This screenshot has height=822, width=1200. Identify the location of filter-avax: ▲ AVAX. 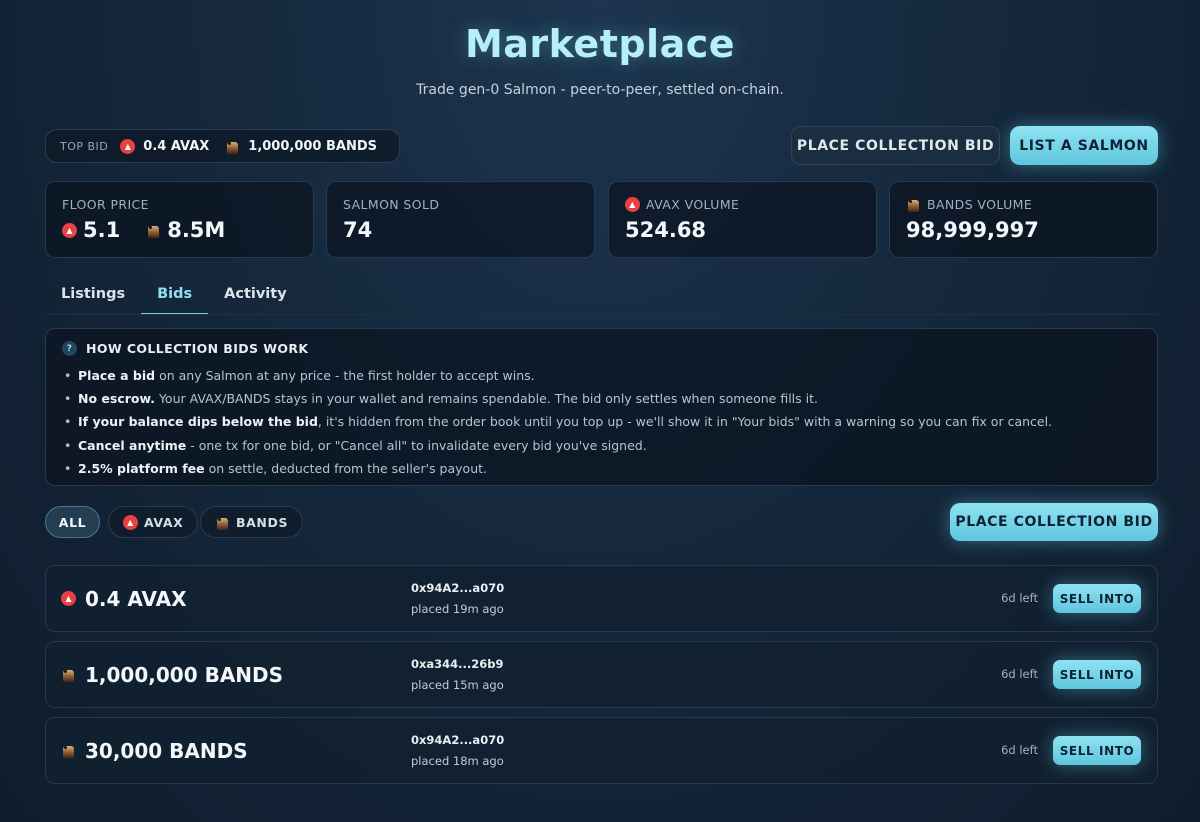
(153, 522).